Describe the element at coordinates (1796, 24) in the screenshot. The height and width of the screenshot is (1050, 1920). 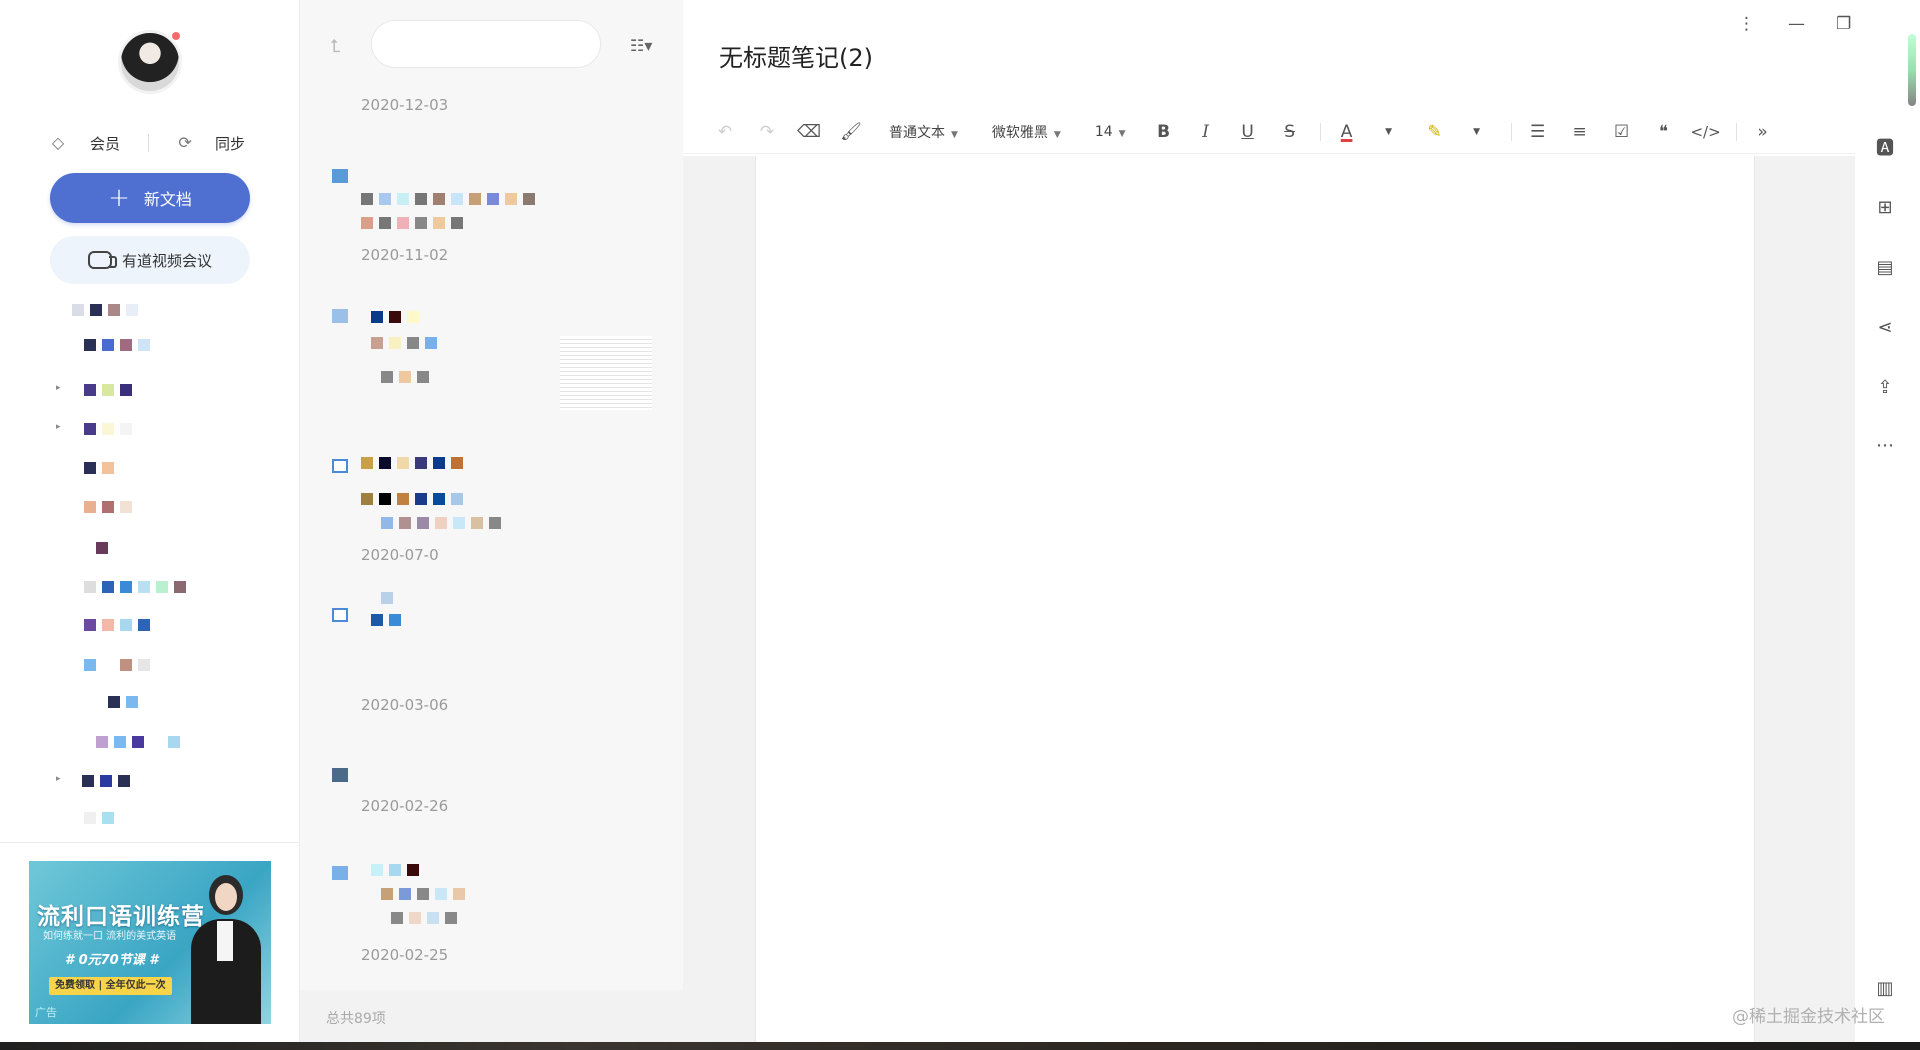
I see `minimize-icon: —` at that location.